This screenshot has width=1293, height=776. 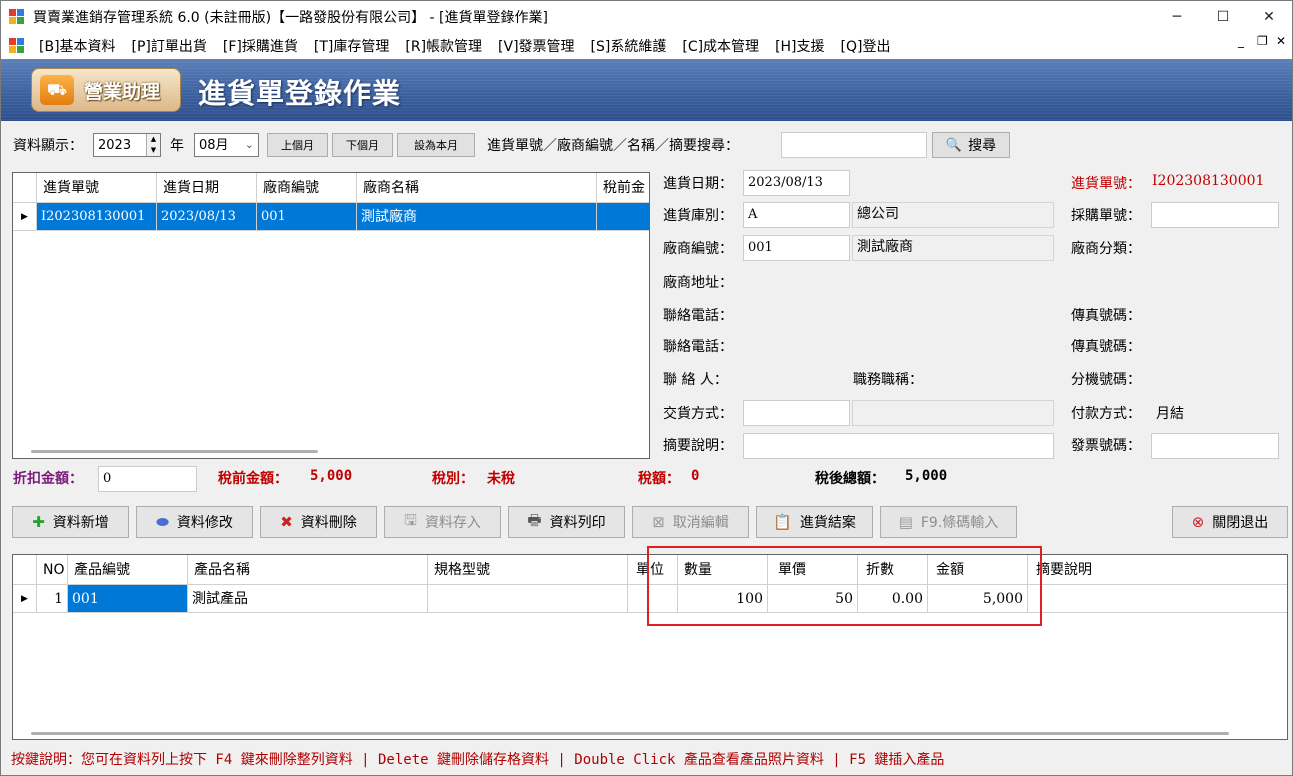 What do you see at coordinates (959, 523) in the screenshot?
I see `barcode-button-label: F9.條碼輸入` at bounding box center [959, 523].